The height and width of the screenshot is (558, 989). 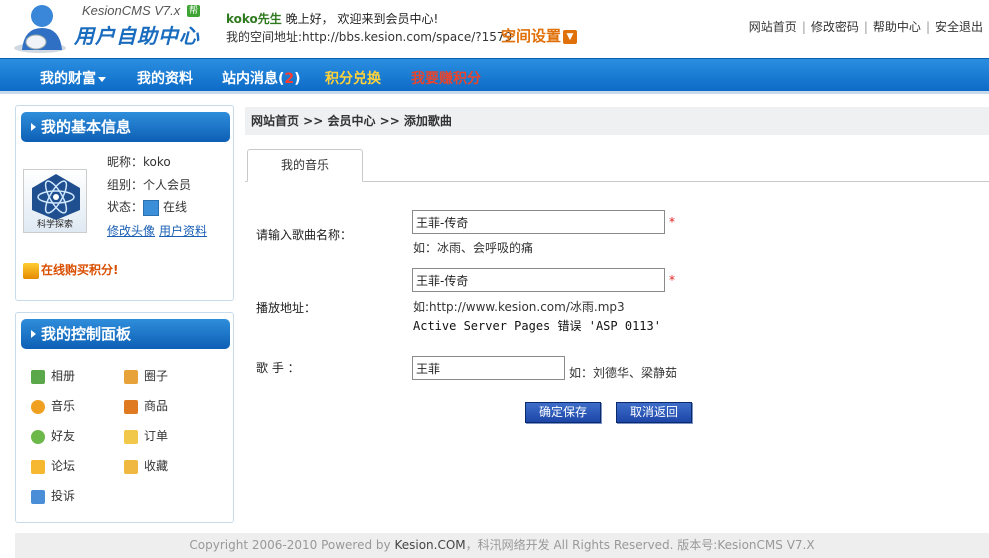 I want to click on nav-item-earn-points: 我要赚积分, so click(x=446, y=78).